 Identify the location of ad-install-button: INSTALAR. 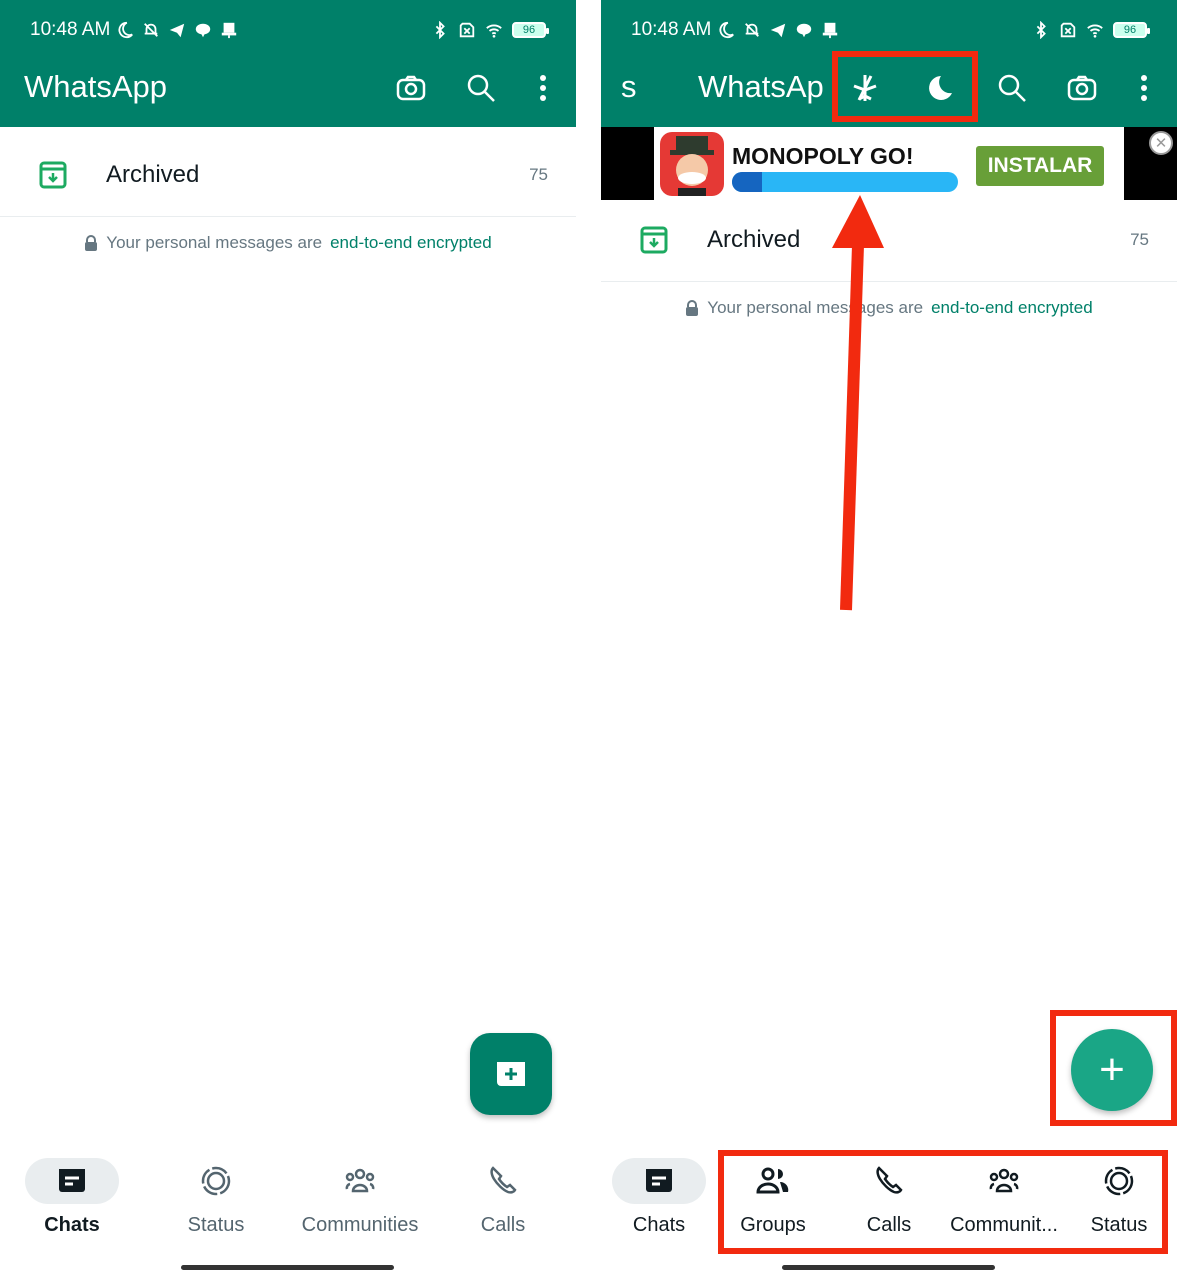
(1040, 166).